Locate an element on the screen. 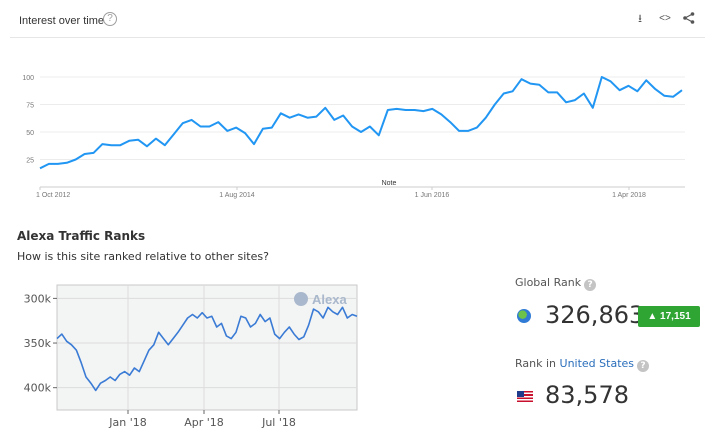 The width and height of the screenshot is (721, 438). y-tick-label: 100 is located at coordinates (28, 78).